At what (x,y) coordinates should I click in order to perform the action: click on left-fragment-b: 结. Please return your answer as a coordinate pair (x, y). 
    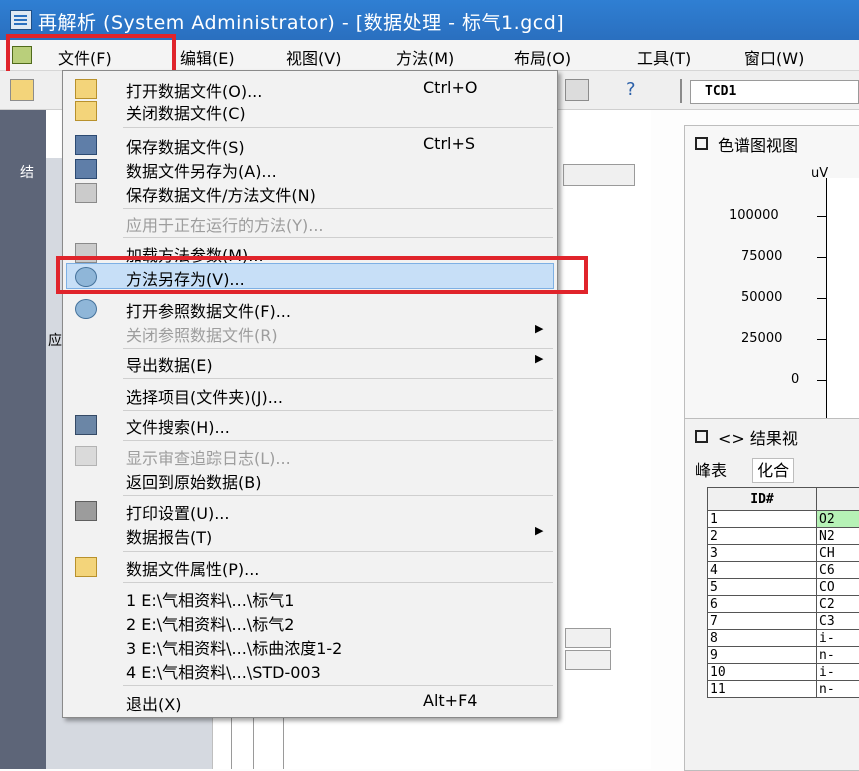
    Looking at the image, I should click on (27, 172).